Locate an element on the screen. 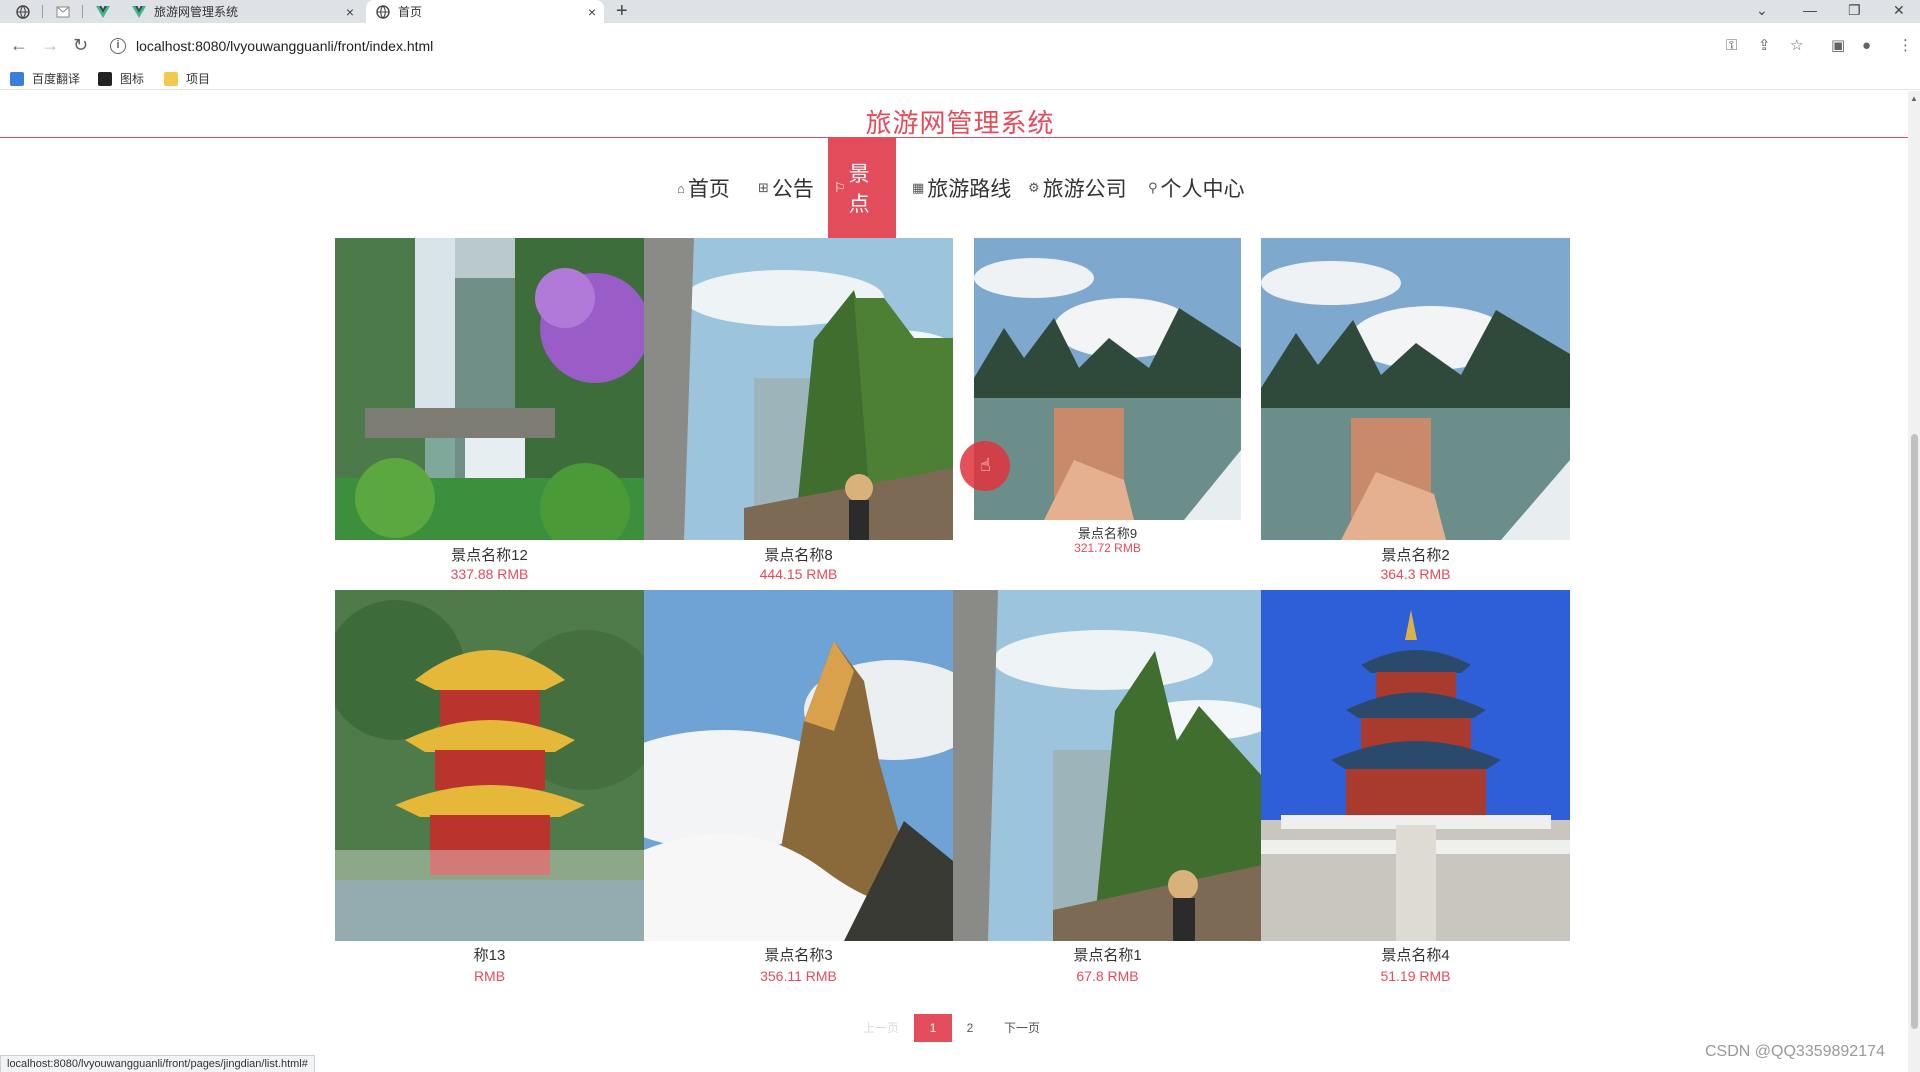 This screenshot has height=1072, width=1920. spot-name: 景点名称3 is located at coordinates (798, 954).